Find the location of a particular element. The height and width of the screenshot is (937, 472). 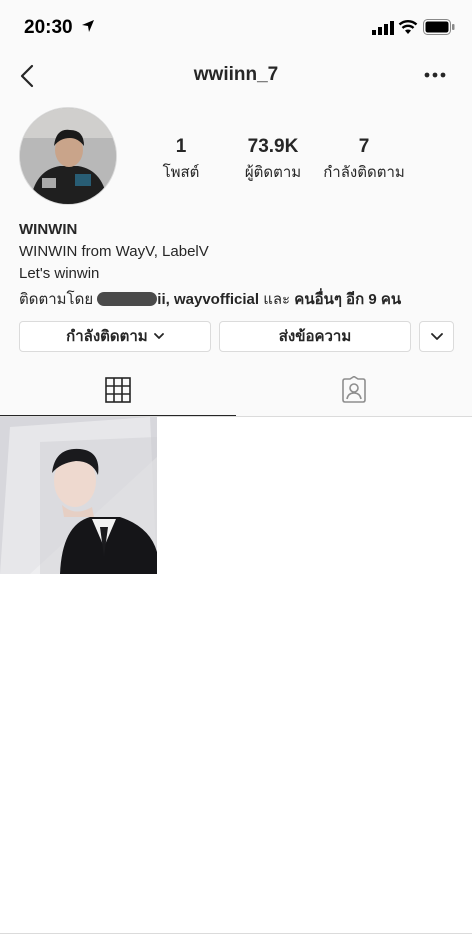

message-button-label: ส่งข้อความ is located at coordinates (315, 336).